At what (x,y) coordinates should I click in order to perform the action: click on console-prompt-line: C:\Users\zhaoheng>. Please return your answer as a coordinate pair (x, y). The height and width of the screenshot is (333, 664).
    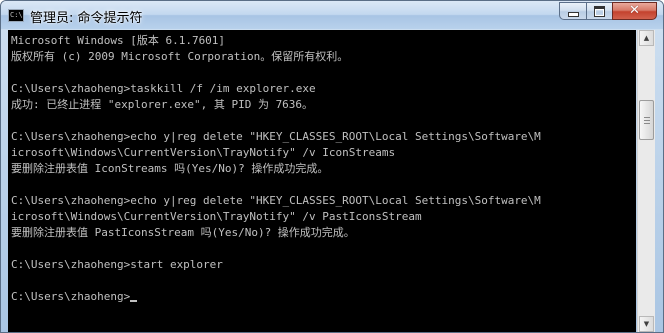
    Looking at the image, I should click on (323, 297).